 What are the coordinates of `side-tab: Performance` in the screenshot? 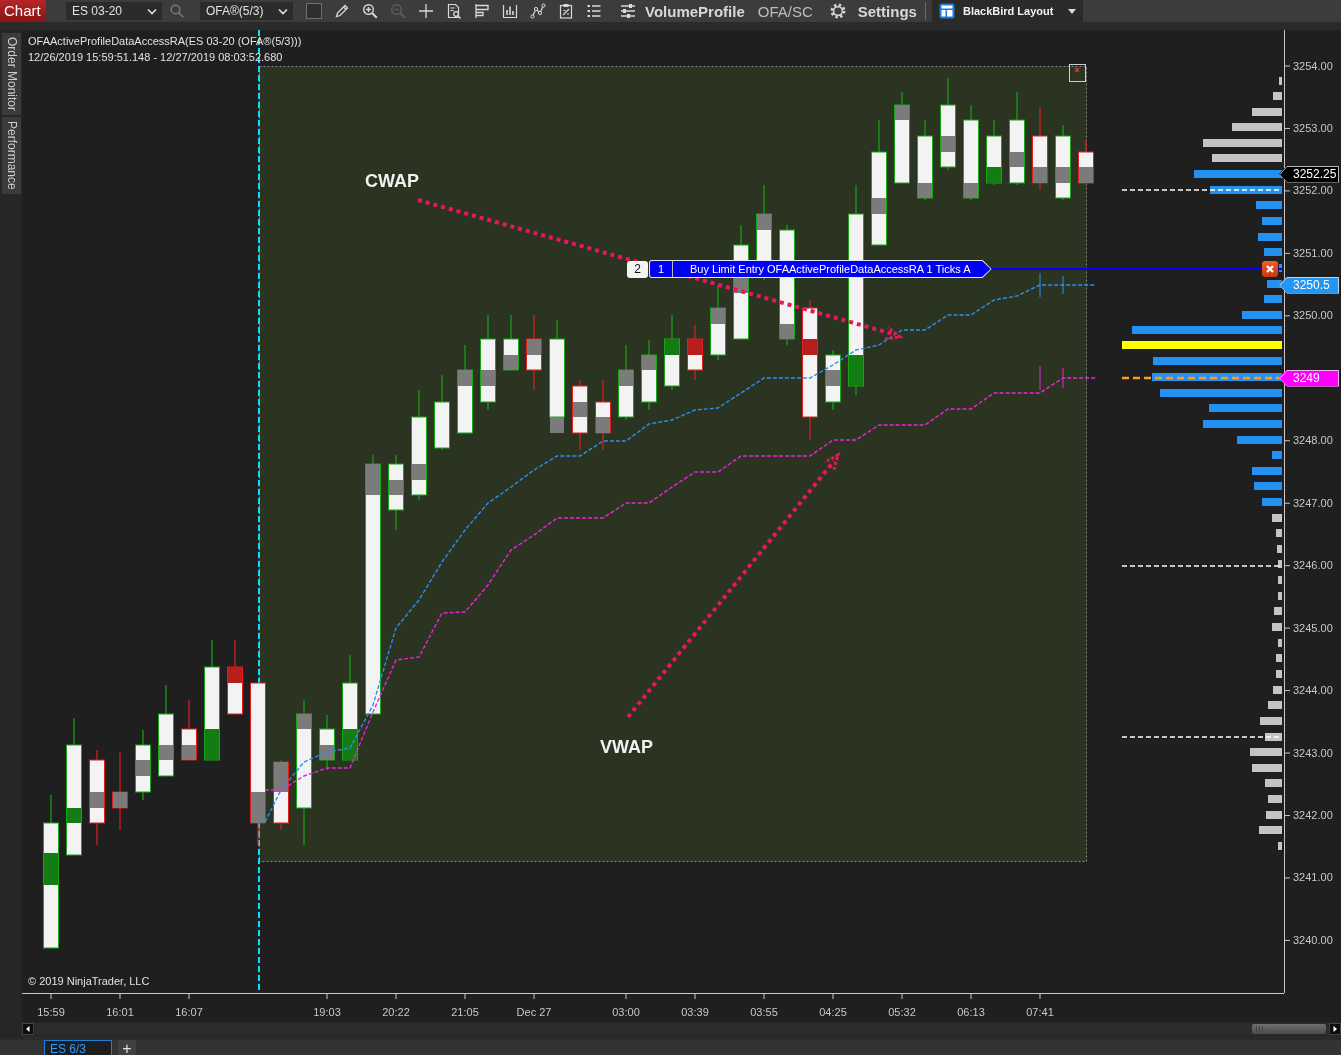 It's located at (11, 155).